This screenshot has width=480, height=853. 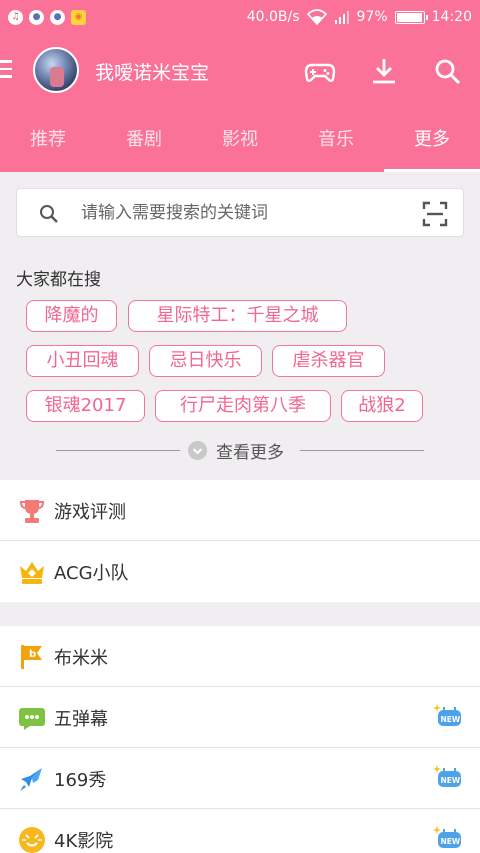 I want to click on hot-search-tag: 星际特工：千星之城, so click(x=237, y=316).